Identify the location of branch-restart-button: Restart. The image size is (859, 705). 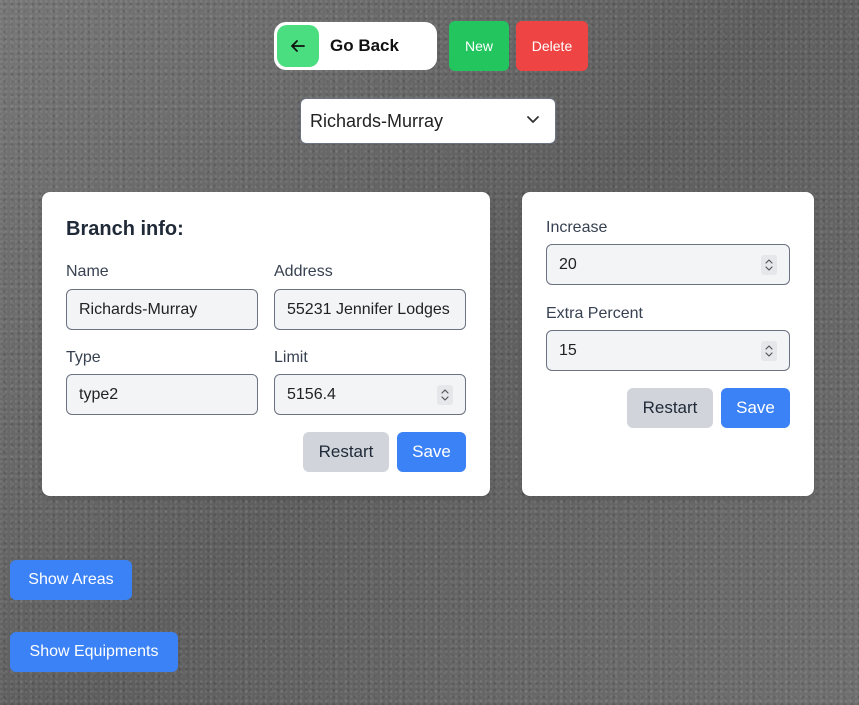
(346, 452).